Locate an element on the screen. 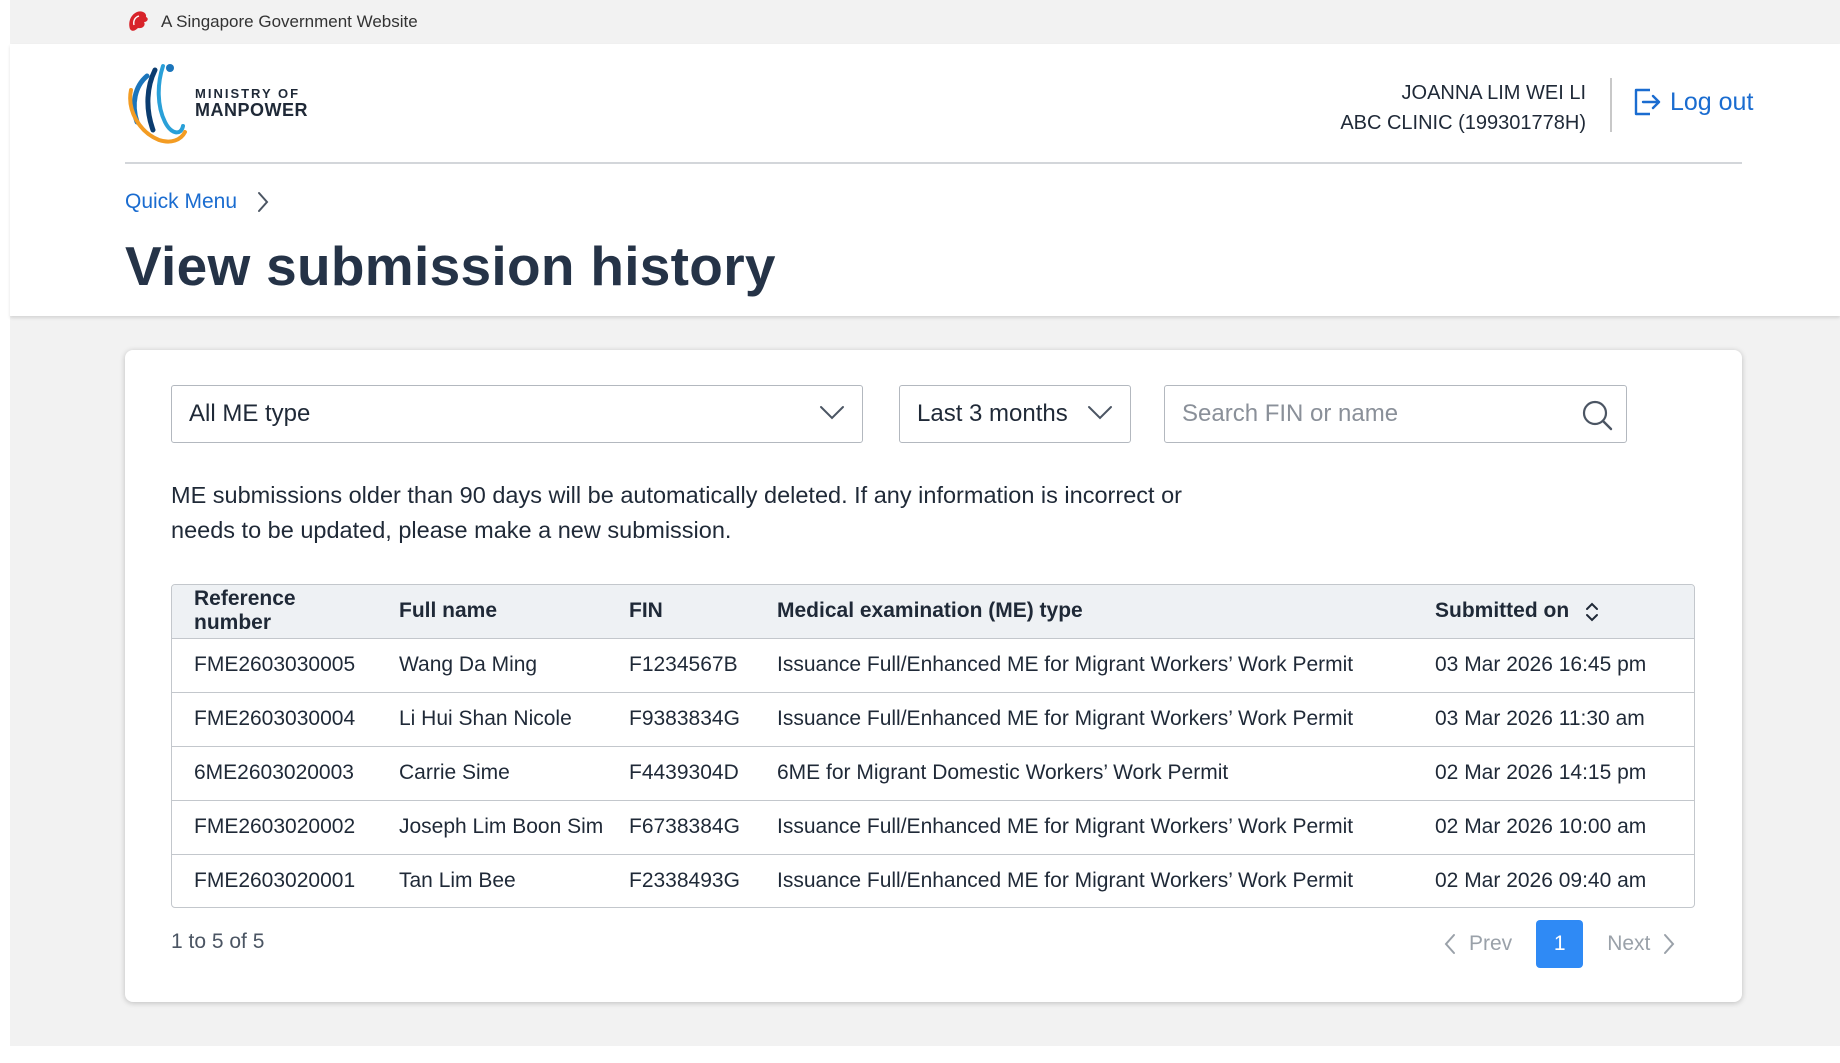 The width and height of the screenshot is (1840, 1063). cell-reference-number: FME2603030005 is located at coordinates (275, 664).